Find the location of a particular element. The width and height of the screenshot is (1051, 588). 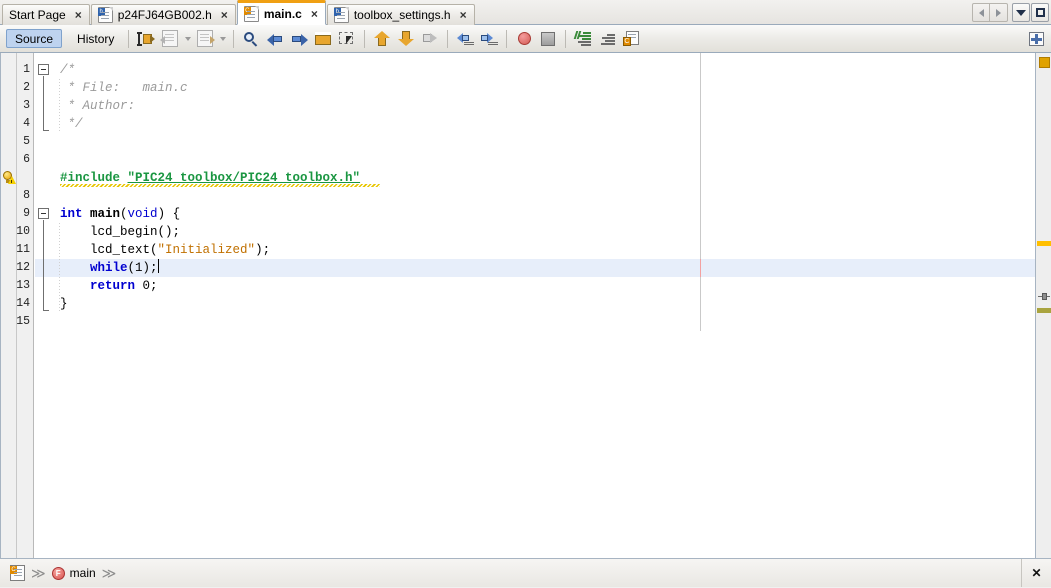

maximize-window-button is located at coordinates (1040, 12).